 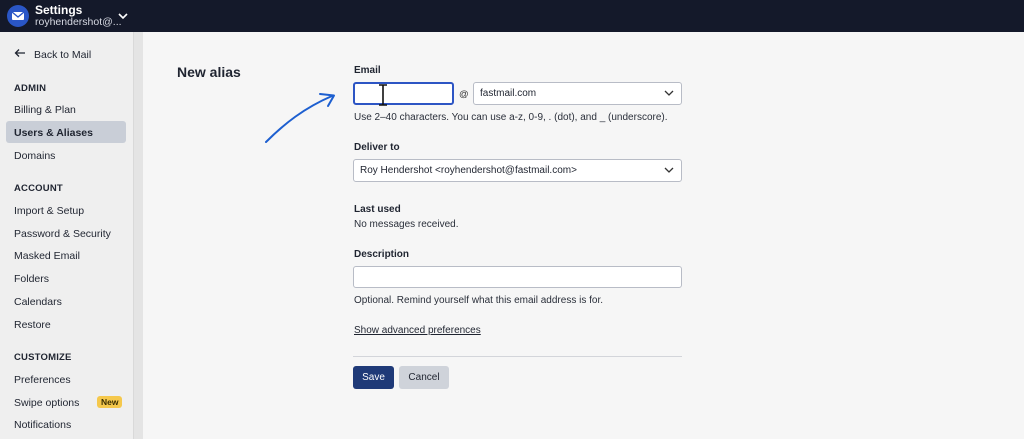 What do you see at coordinates (45, 110) in the screenshot?
I see `sidebar-item-billing: Billing & Plan` at bounding box center [45, 110].